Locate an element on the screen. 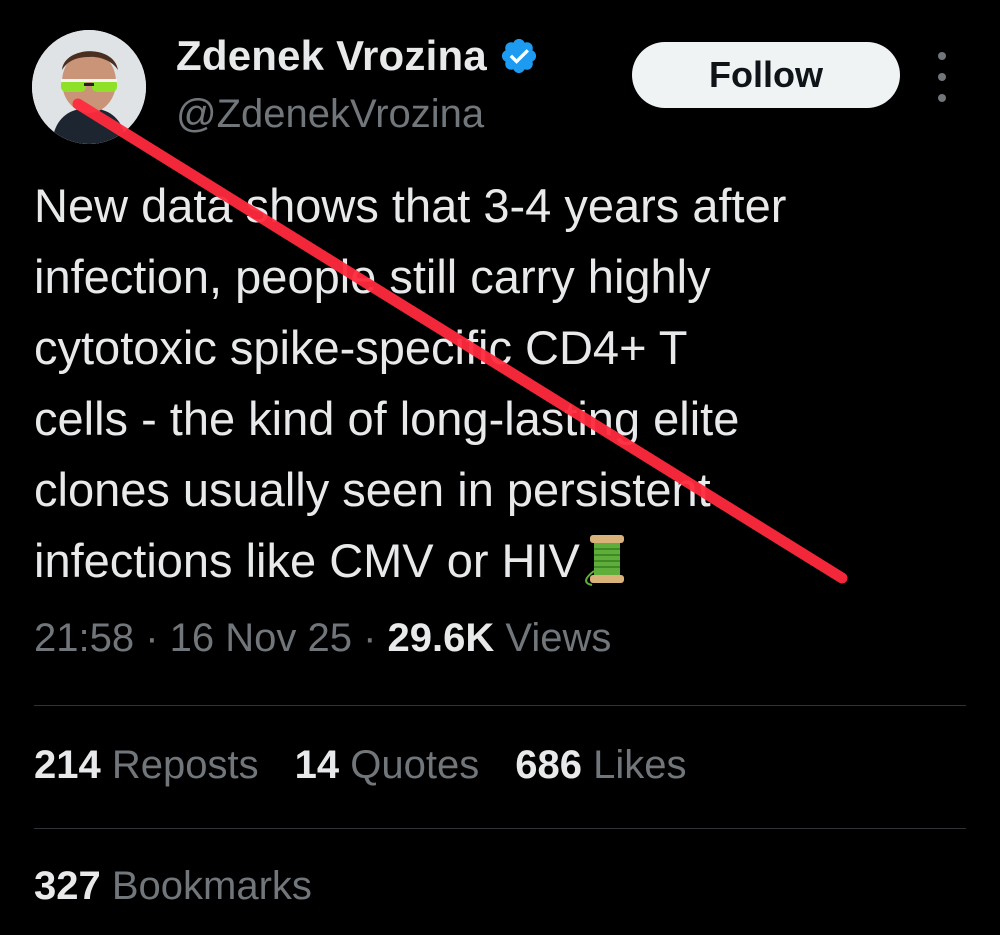 This screenshot has height=935, width=1000. avatar-photo is located at coordinates (89, 87).